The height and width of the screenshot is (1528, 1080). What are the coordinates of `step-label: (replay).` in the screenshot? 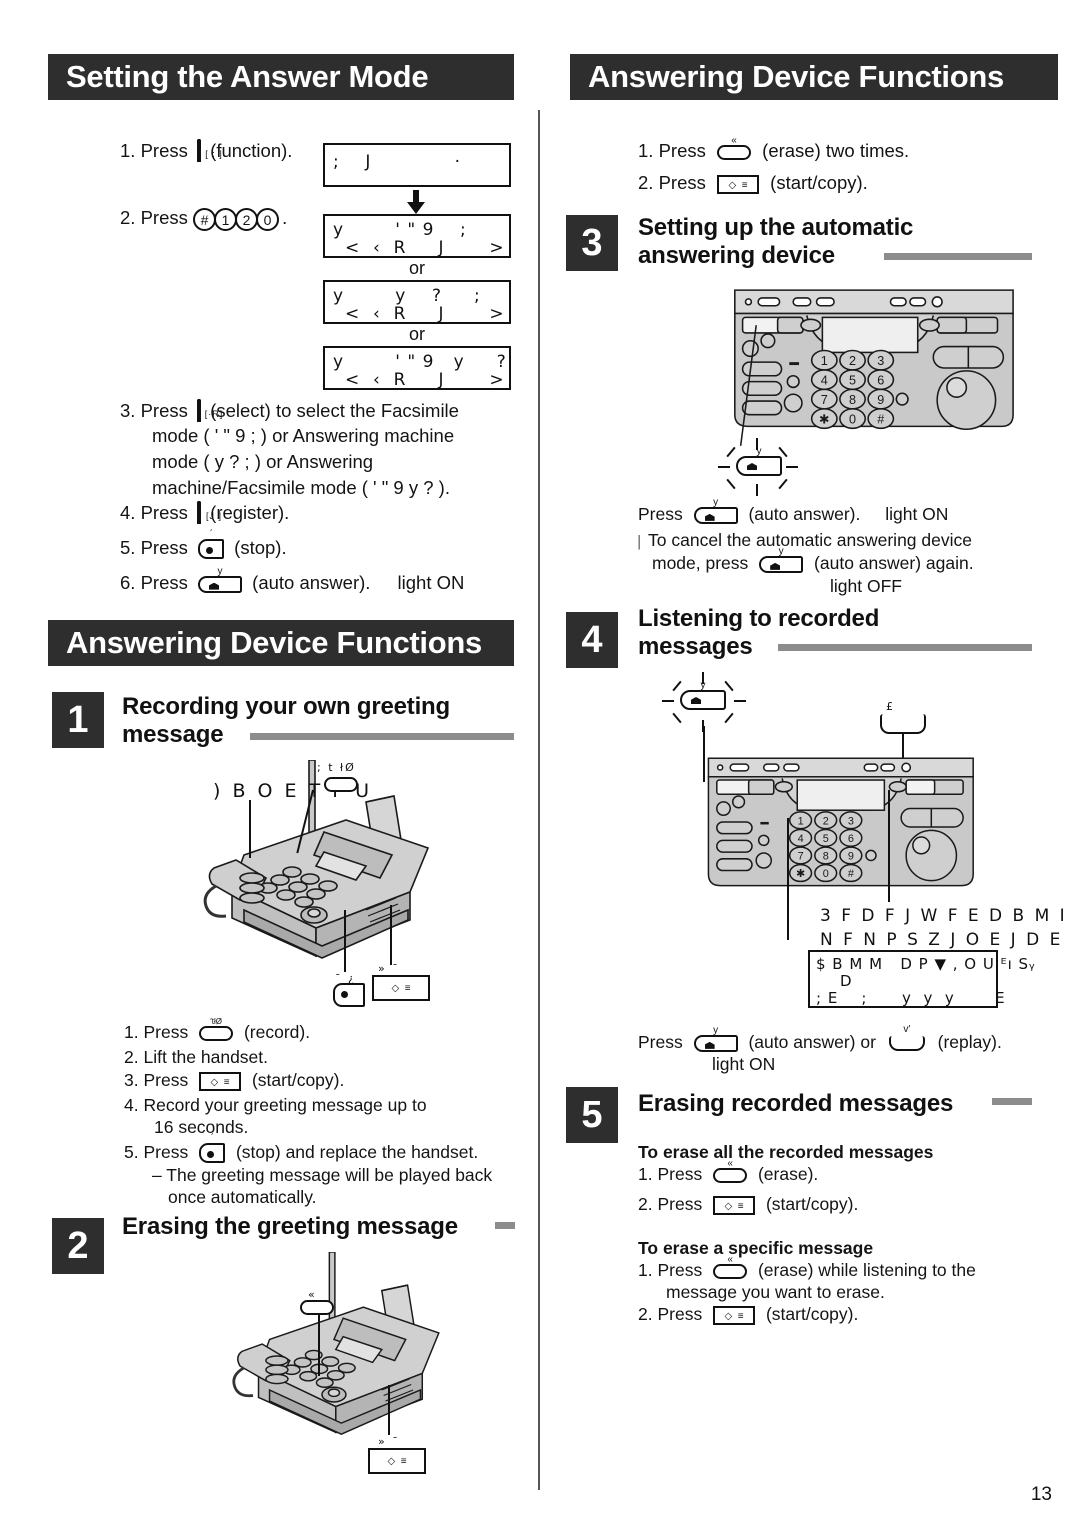 It's located at (969, 1042).